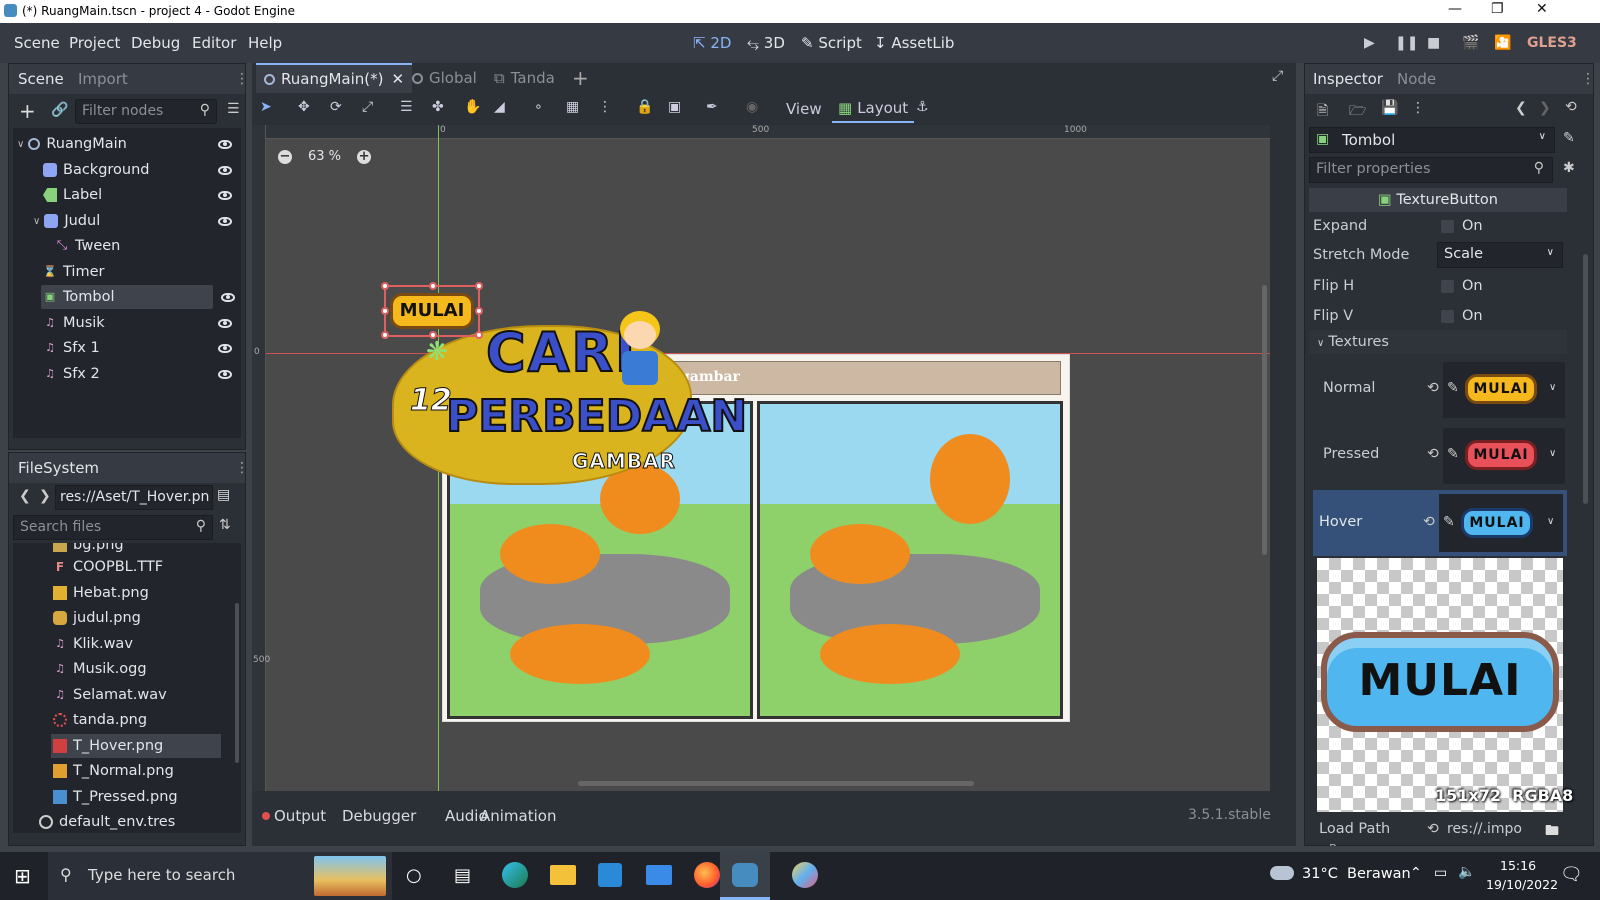 This screenshot has height=900, width=1600. I want to click on tab-ruangmain: RuangMain(*) ✕, so click(334, 78).